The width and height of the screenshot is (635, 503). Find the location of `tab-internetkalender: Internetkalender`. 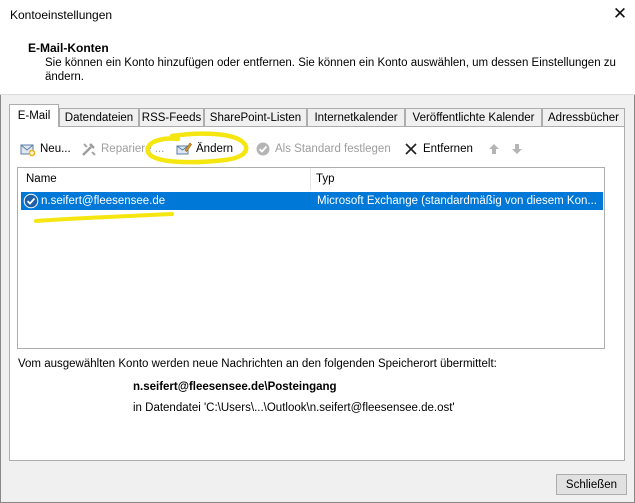

tab-internetkalender: Internetkalender is located at coordinates (356, 117).